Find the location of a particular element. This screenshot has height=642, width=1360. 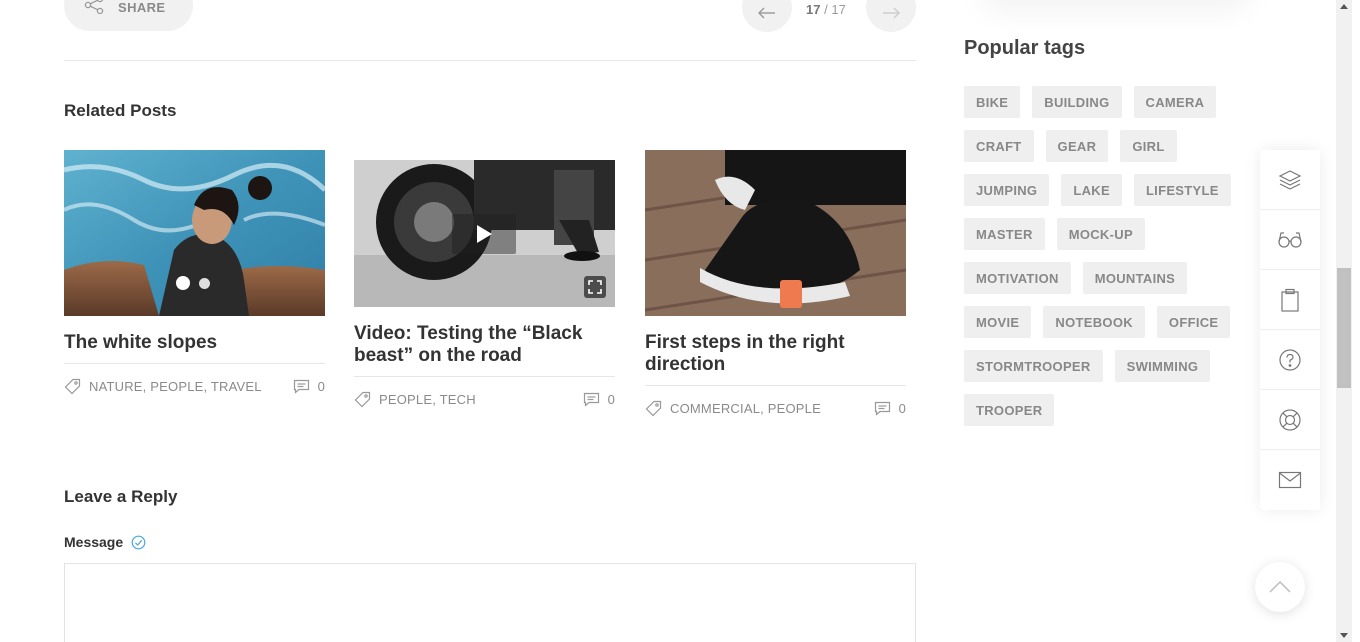

contact-button is located at coordinates (1290, 480).